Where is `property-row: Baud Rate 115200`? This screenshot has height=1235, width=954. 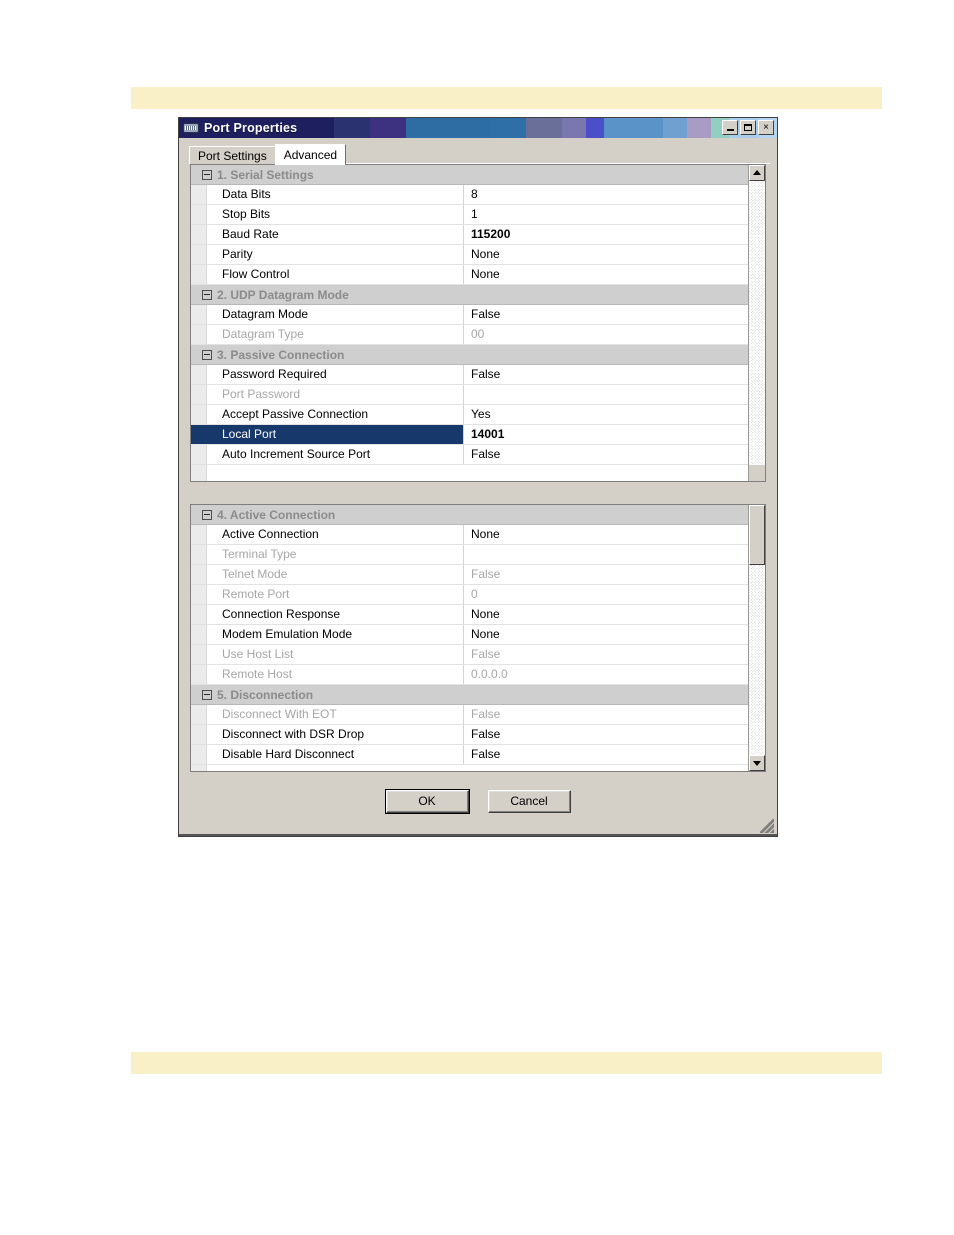
property-row: Baud Rate 115200 is located at coordinates (469, 235).